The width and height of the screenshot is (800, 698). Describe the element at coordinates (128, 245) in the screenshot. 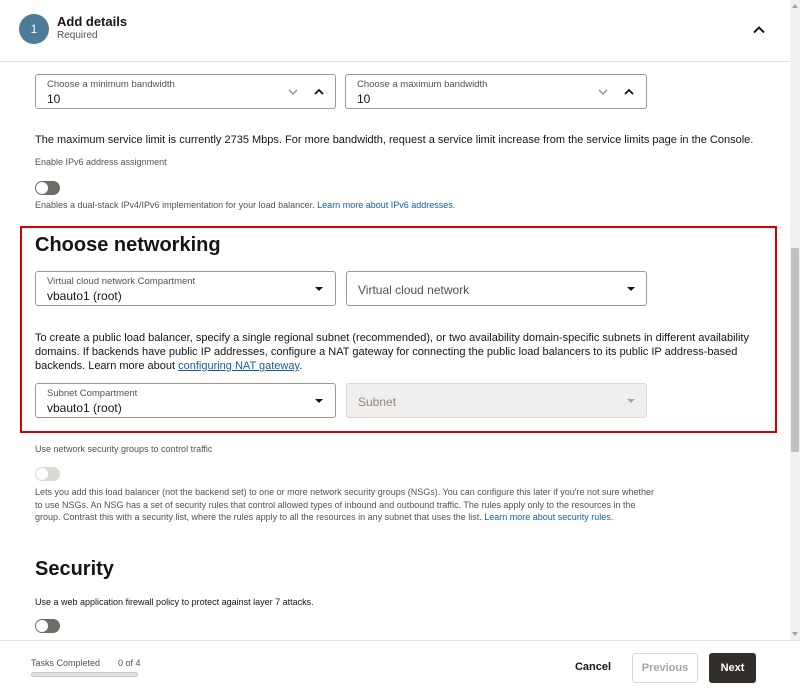

I see `networking-heading: Choose networking` at that location.